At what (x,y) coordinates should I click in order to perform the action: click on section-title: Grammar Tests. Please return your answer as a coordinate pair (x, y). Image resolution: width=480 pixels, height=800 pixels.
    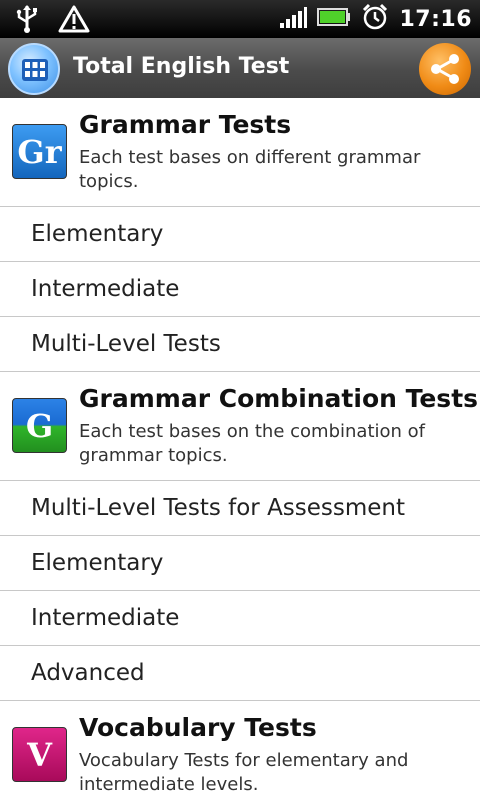
    Looking at the image, I should click on (185, 124).